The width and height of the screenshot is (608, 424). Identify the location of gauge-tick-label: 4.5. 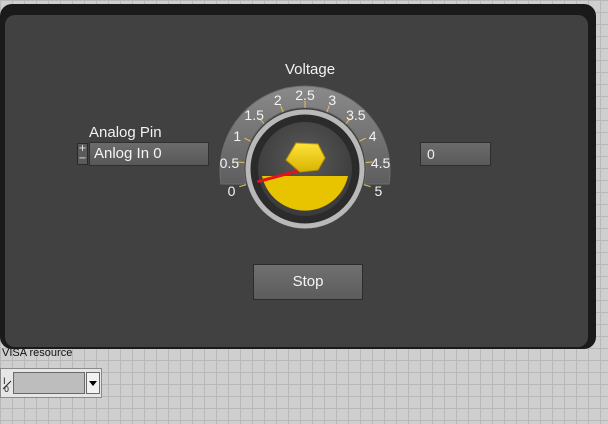
(380, 163).